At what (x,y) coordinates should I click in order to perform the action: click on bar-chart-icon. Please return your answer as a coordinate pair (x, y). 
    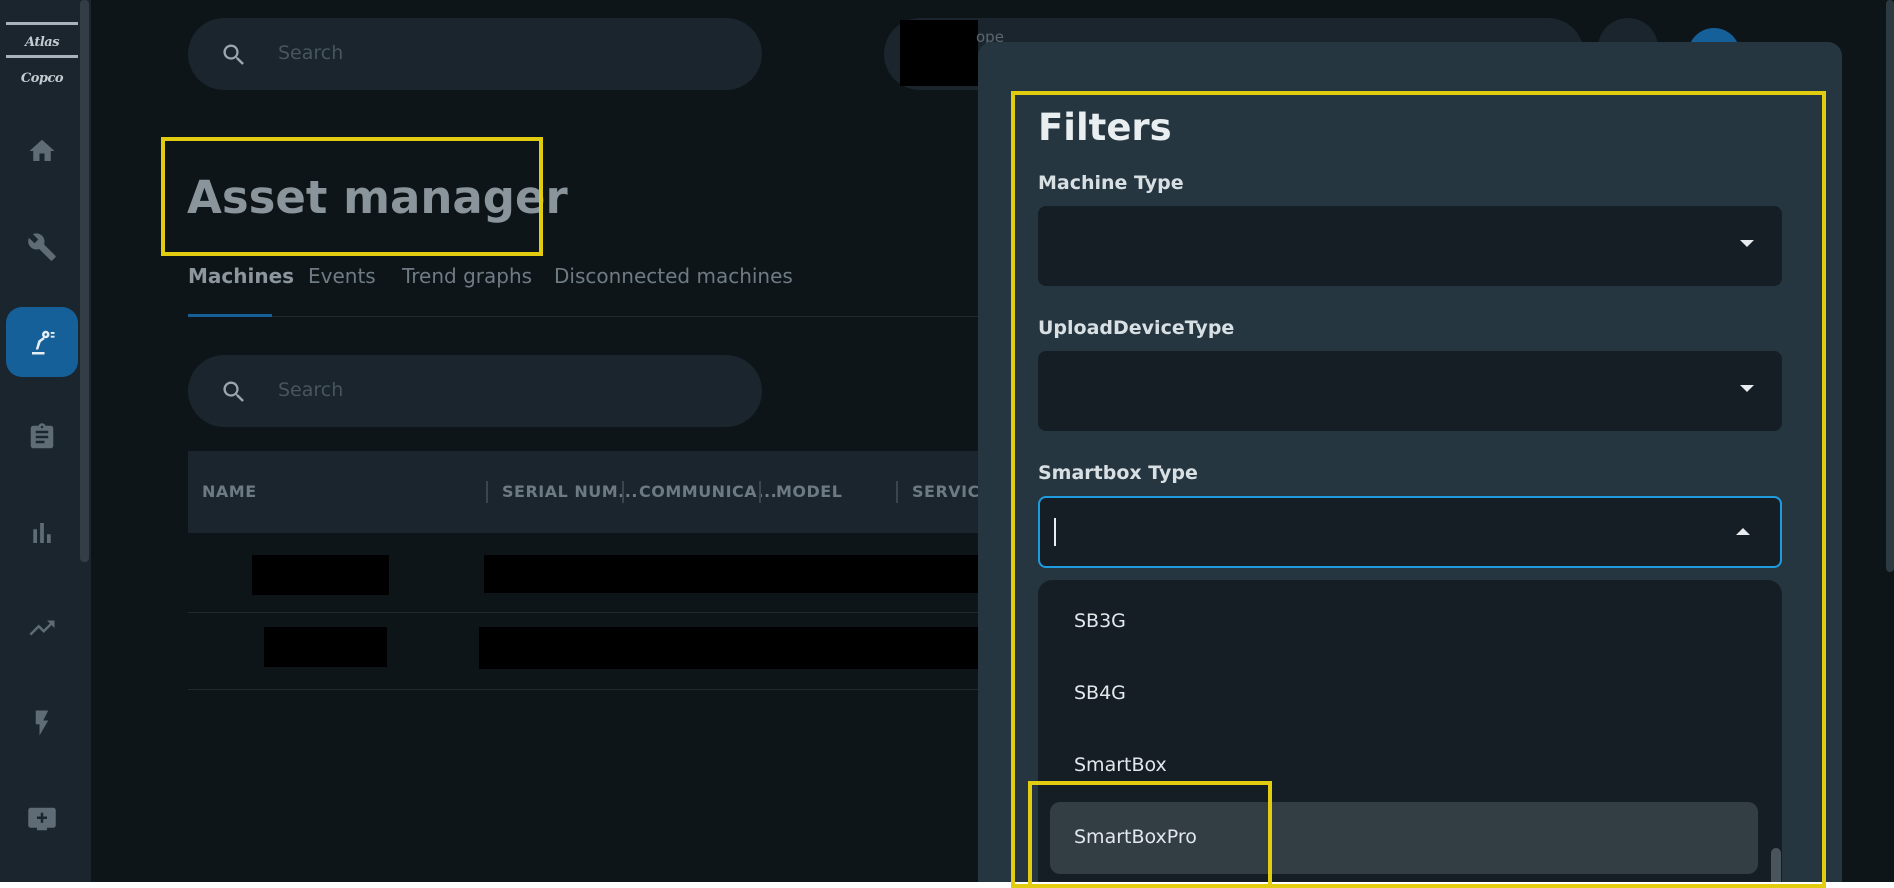
    Looking at the image, I should click on (42, 533).